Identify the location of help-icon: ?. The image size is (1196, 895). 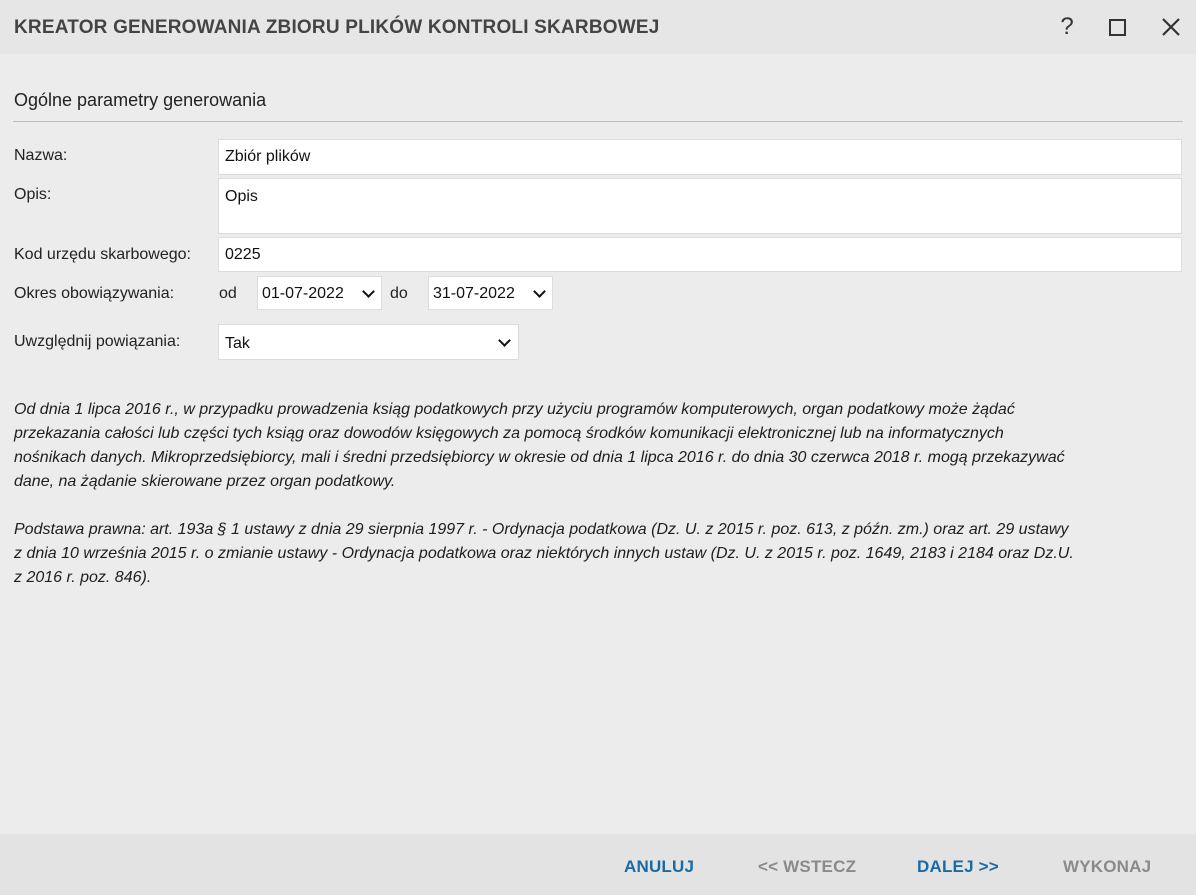
(1067, 26).